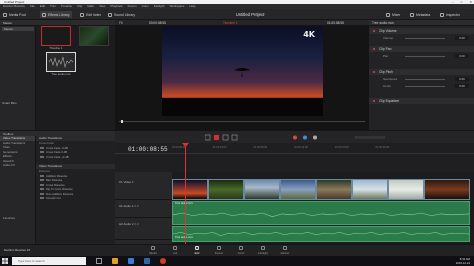  Describe the element at coordinates (385, 49) in the screenshot. I see `section-title: Clip Pan` at that location.